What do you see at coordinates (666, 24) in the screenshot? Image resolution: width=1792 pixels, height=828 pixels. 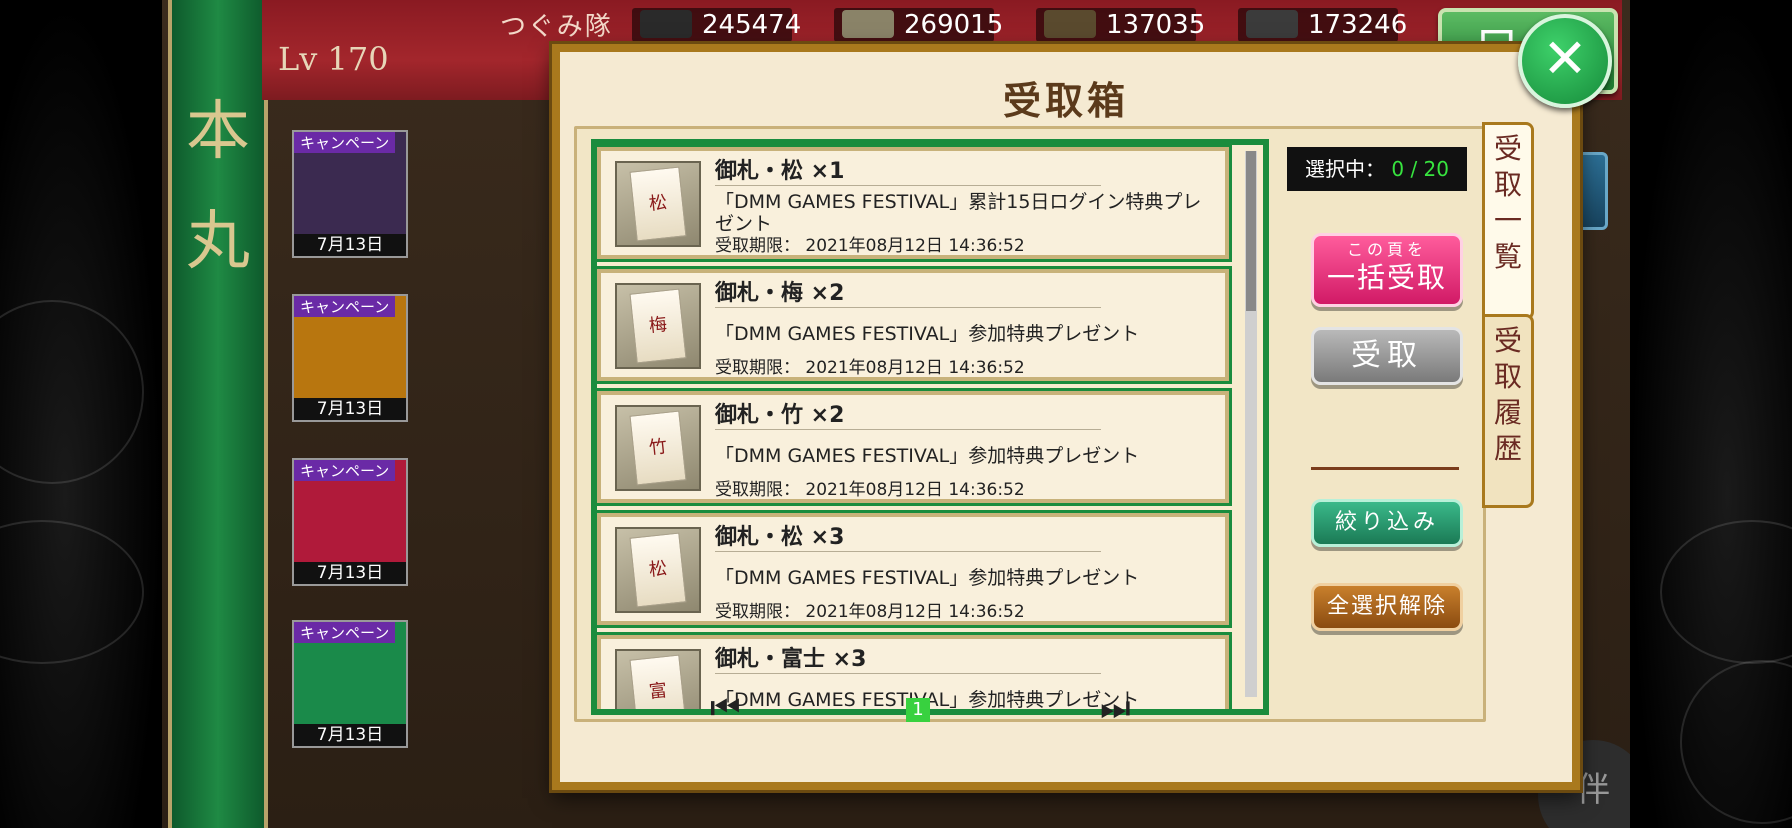 I see `charcoal-icon` at bounding box center [666, 24].